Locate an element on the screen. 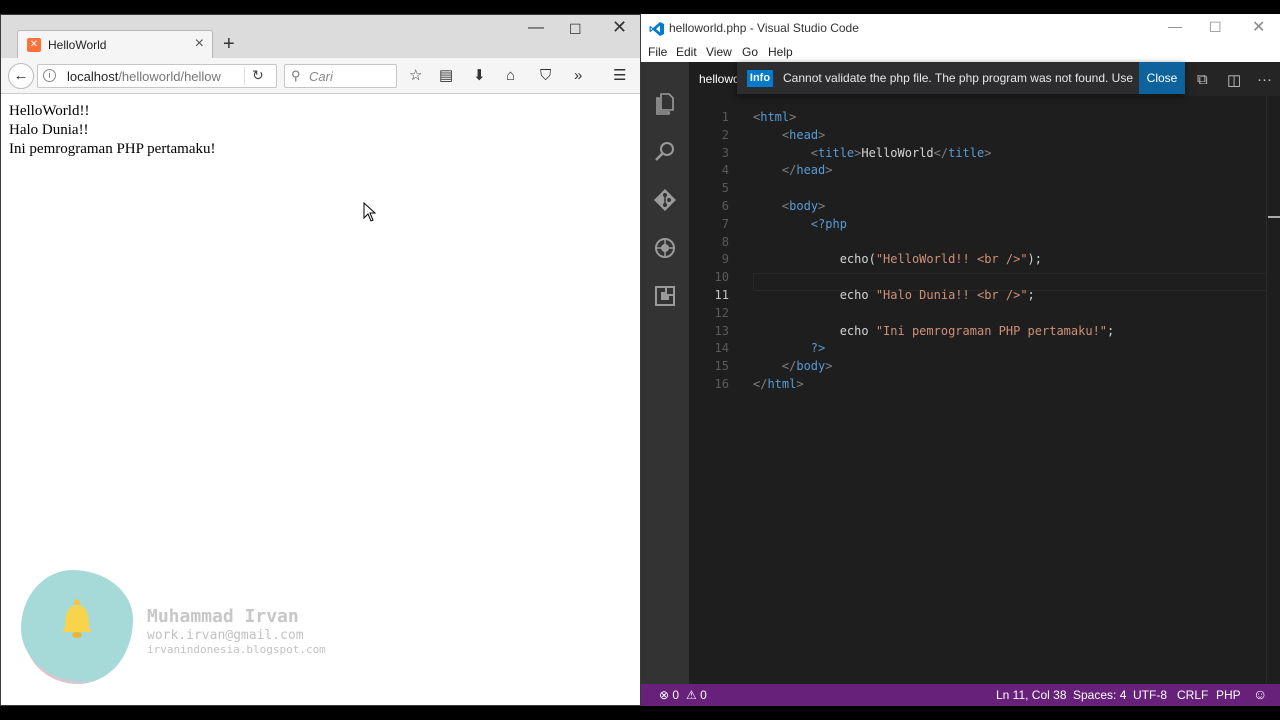  feedback-smiley-icon: ☺ is located at coordinates (1260, 694).